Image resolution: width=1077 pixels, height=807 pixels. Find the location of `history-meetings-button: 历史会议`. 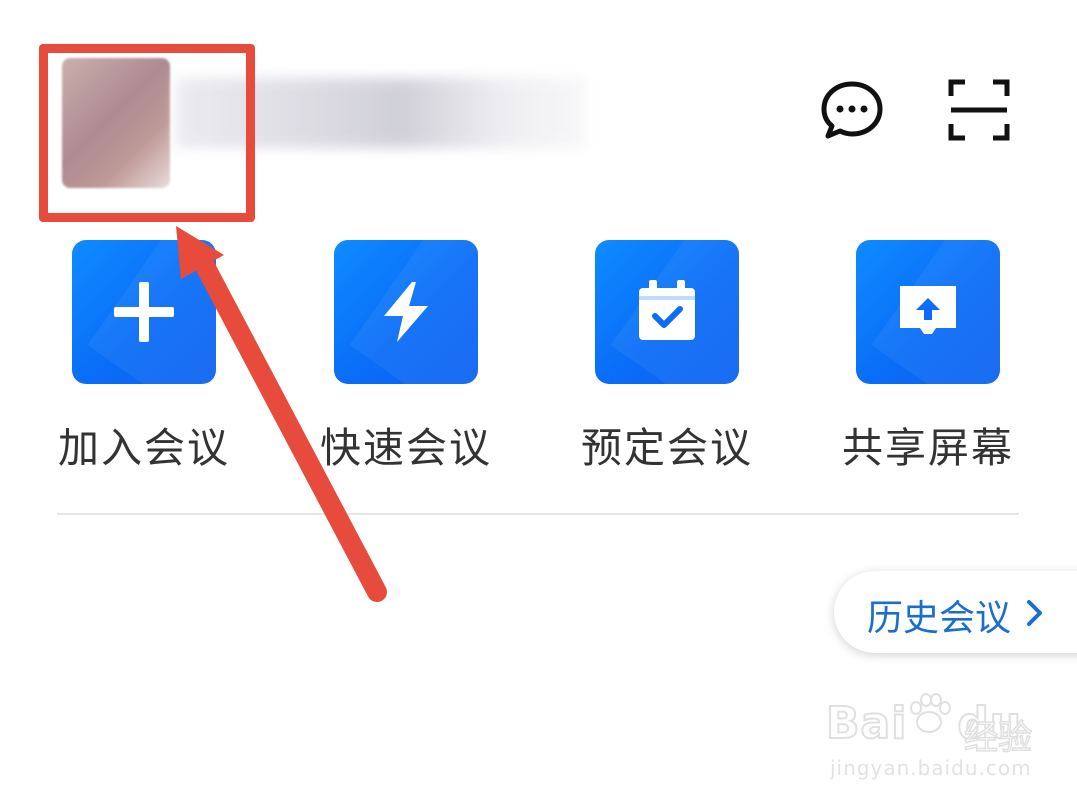

history-meetings-button: 历史会议 is located at coordinates (955, 612).